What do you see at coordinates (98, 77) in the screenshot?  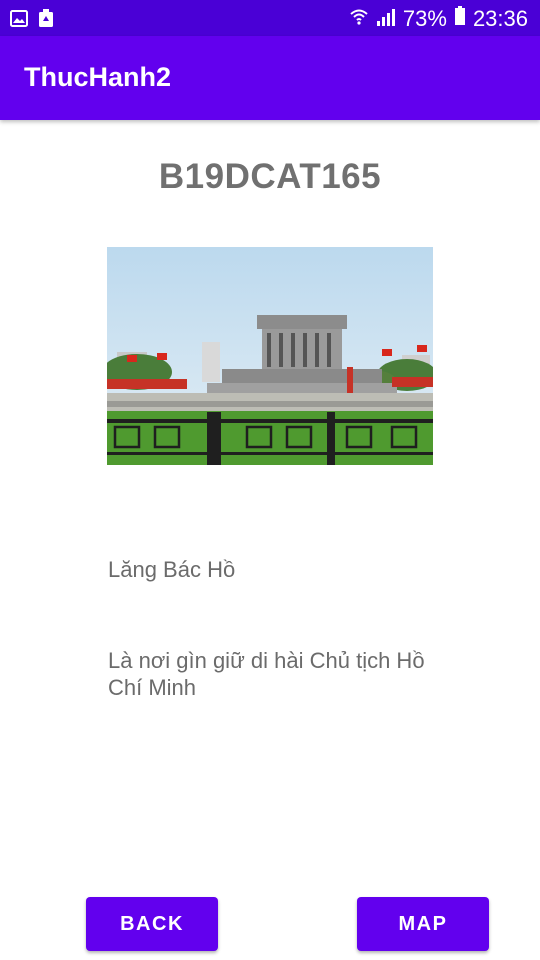 I see `app-title: ThucHanh2` at bounding box center [98, 77].